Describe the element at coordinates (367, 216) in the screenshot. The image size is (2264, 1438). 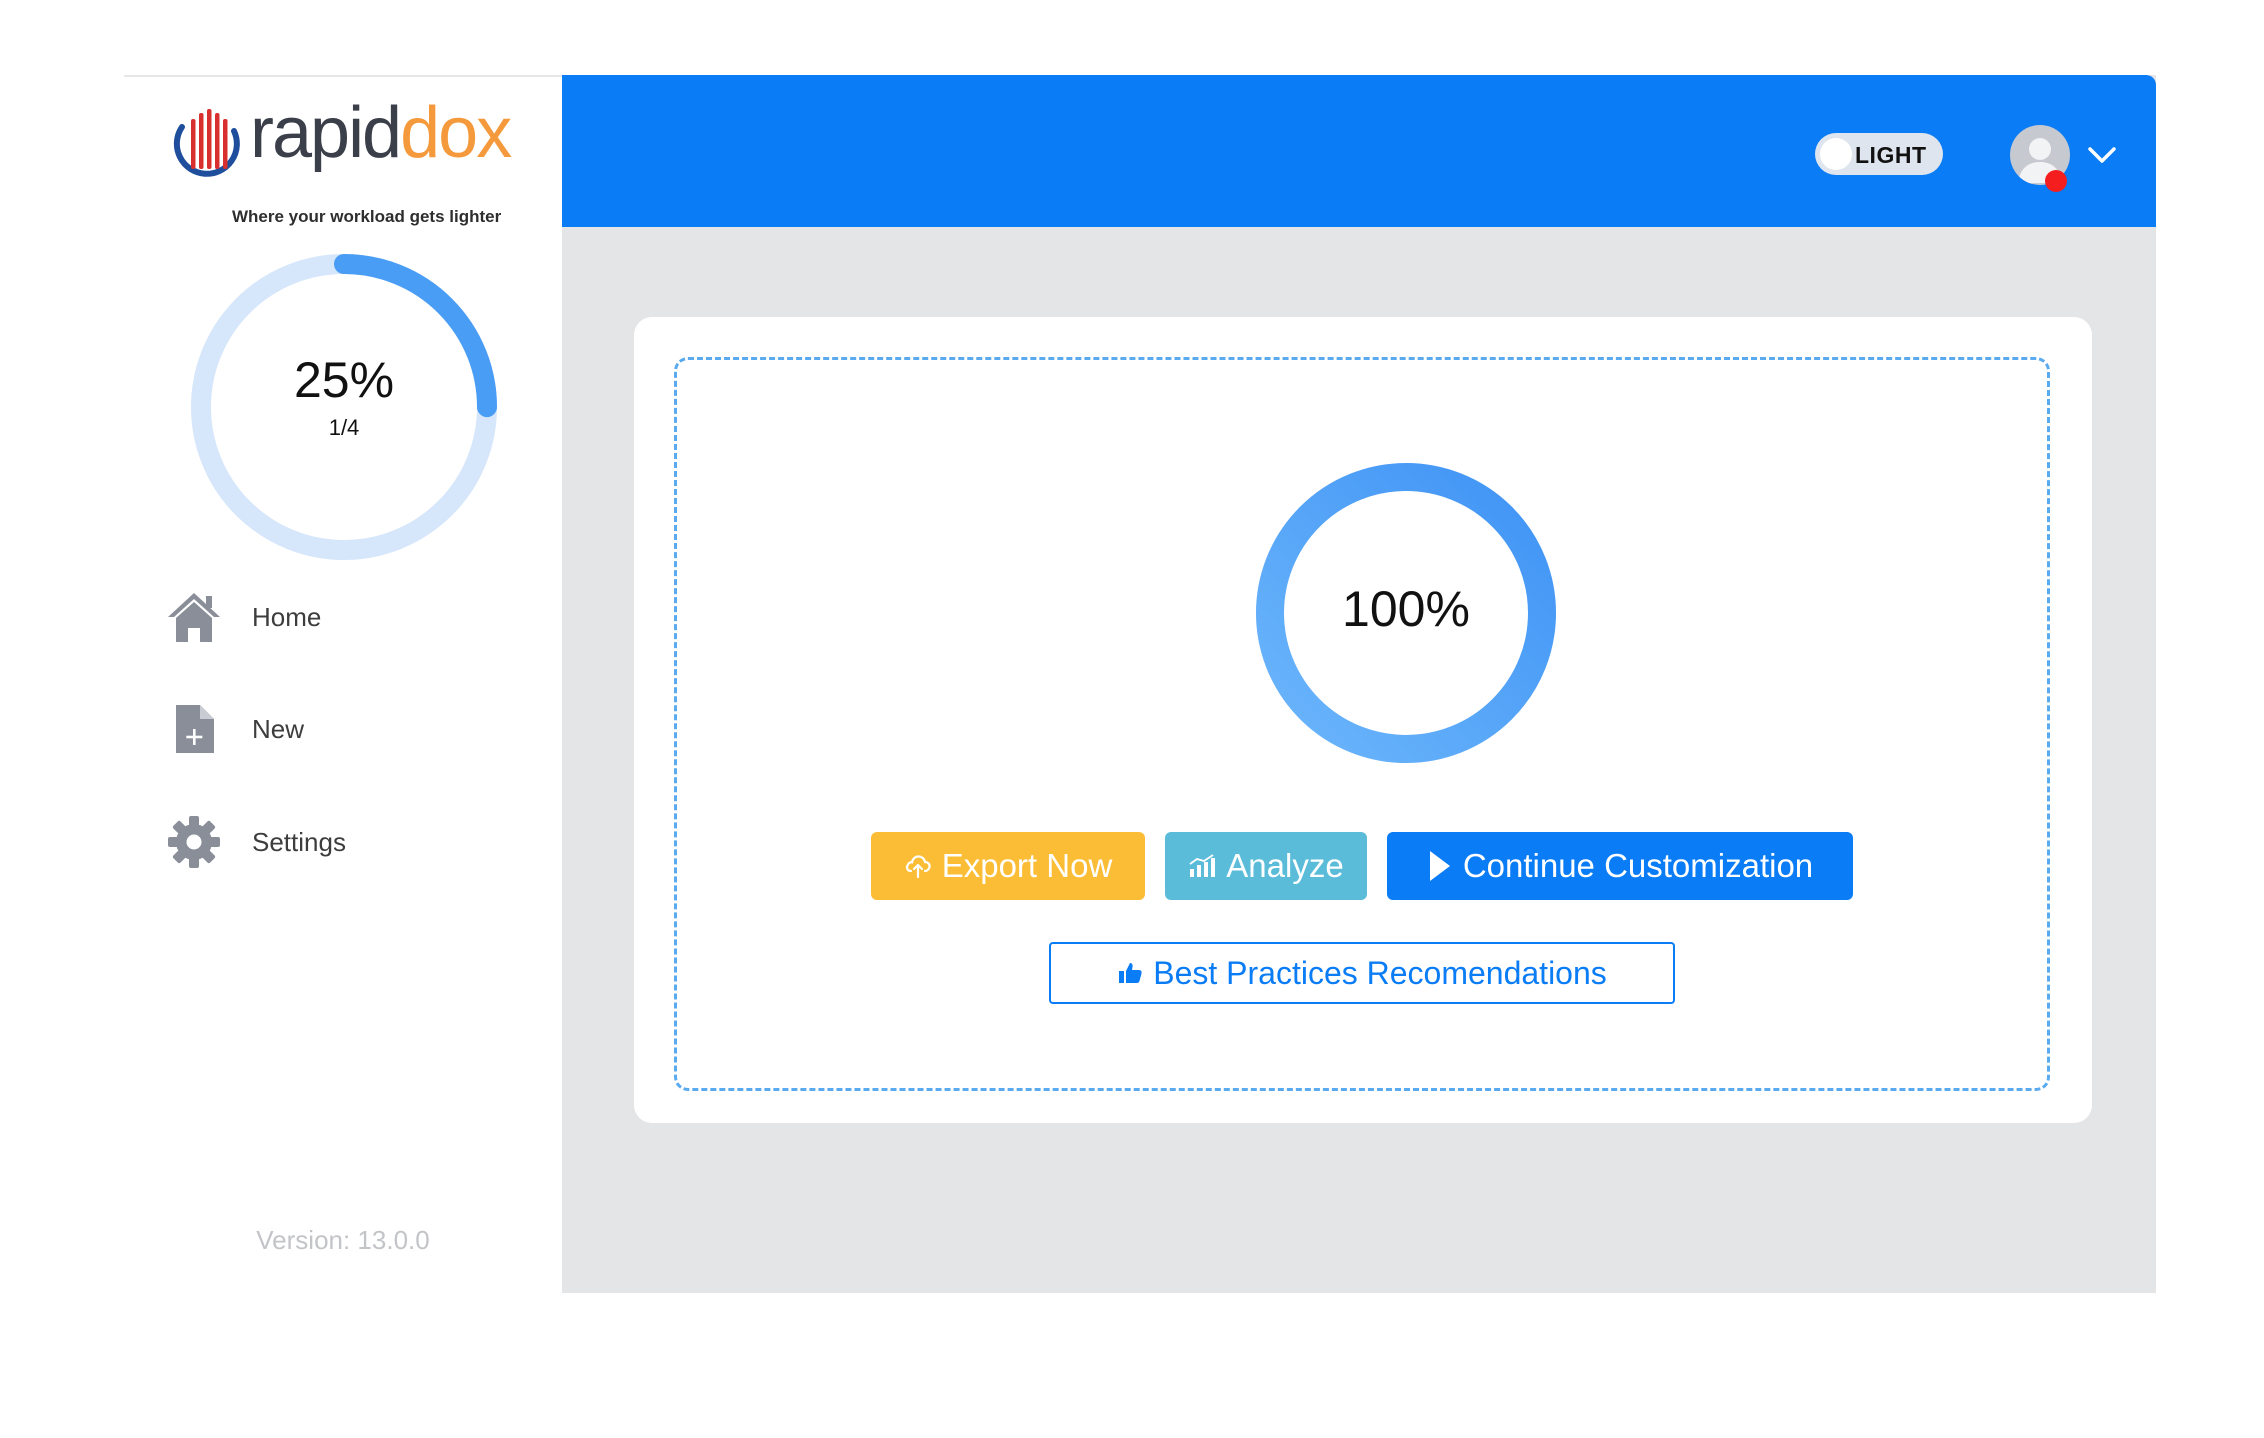
I see `brand-tagline: Where your workload gets lighter` at that location.